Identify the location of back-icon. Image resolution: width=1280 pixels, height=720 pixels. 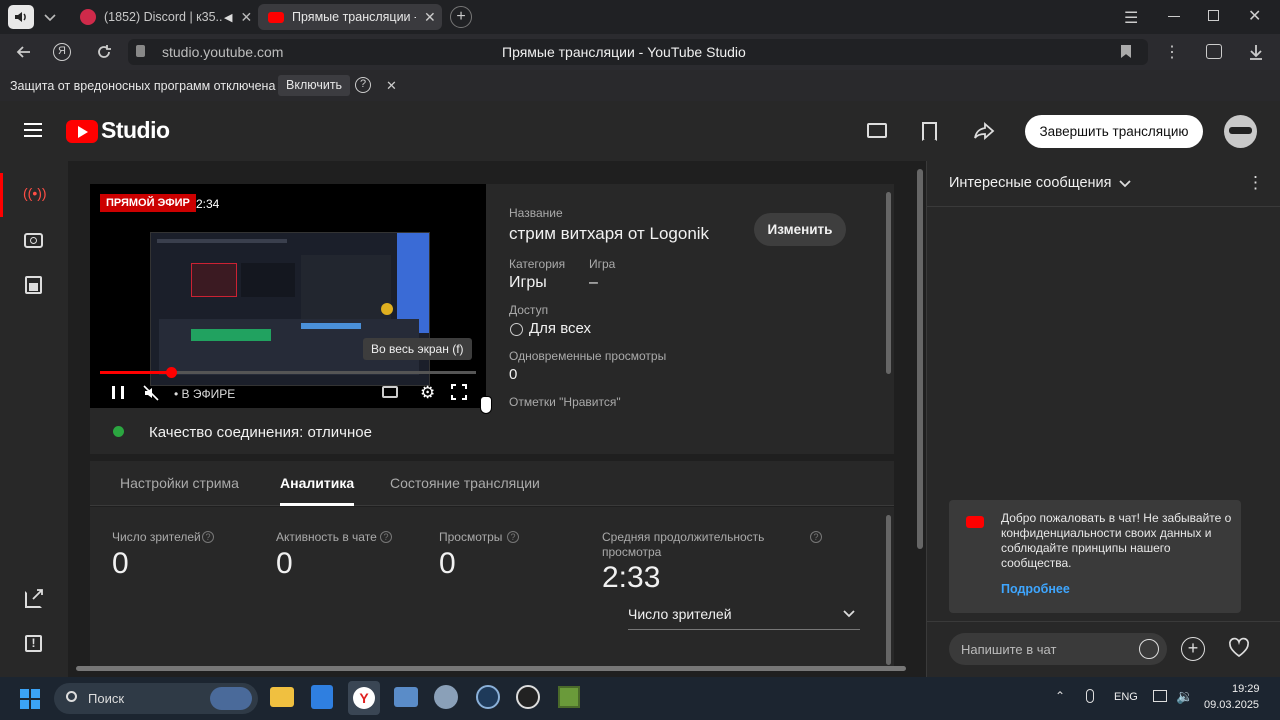
(24, 52).